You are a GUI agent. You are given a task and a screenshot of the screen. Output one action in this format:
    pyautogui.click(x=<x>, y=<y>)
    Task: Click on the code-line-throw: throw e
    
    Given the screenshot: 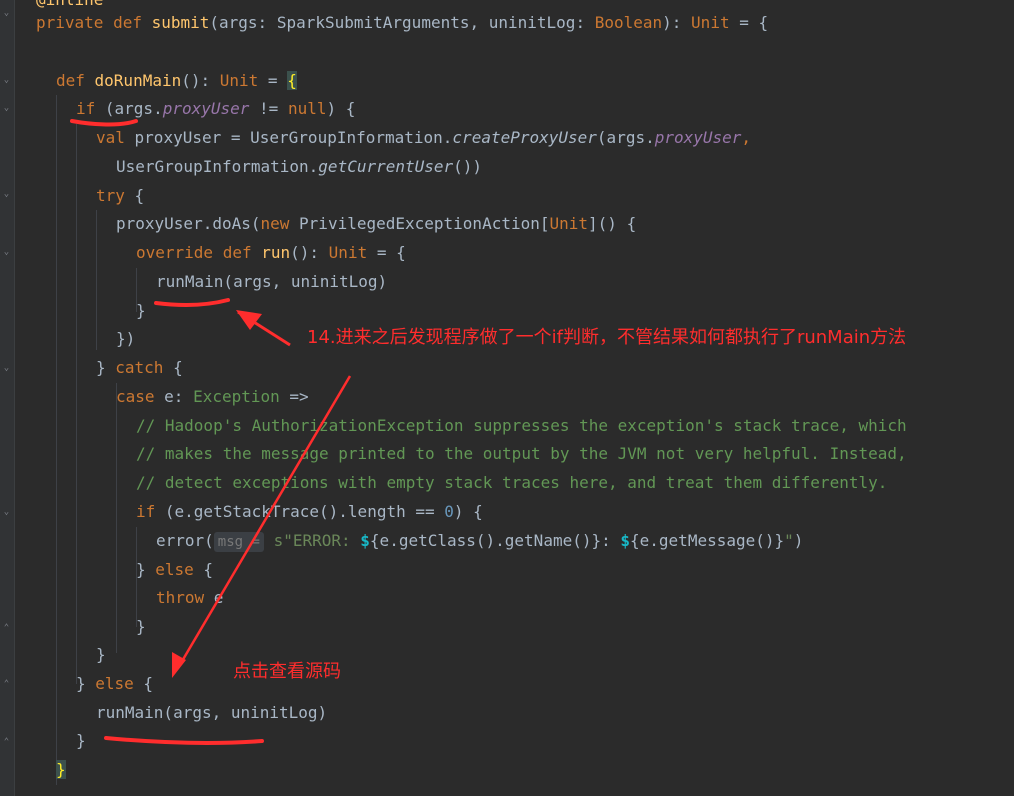 What is the action you would take?
    pyautogui.click(x=189, y=598)
    